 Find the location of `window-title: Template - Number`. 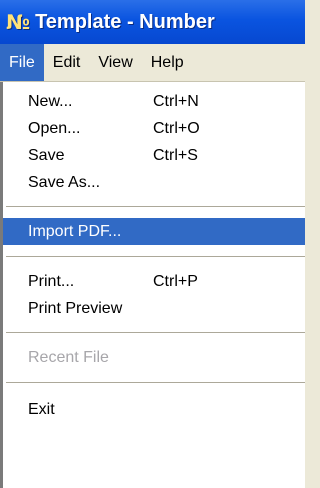

window-title: Template - Number is located at coordinates (125, 21).